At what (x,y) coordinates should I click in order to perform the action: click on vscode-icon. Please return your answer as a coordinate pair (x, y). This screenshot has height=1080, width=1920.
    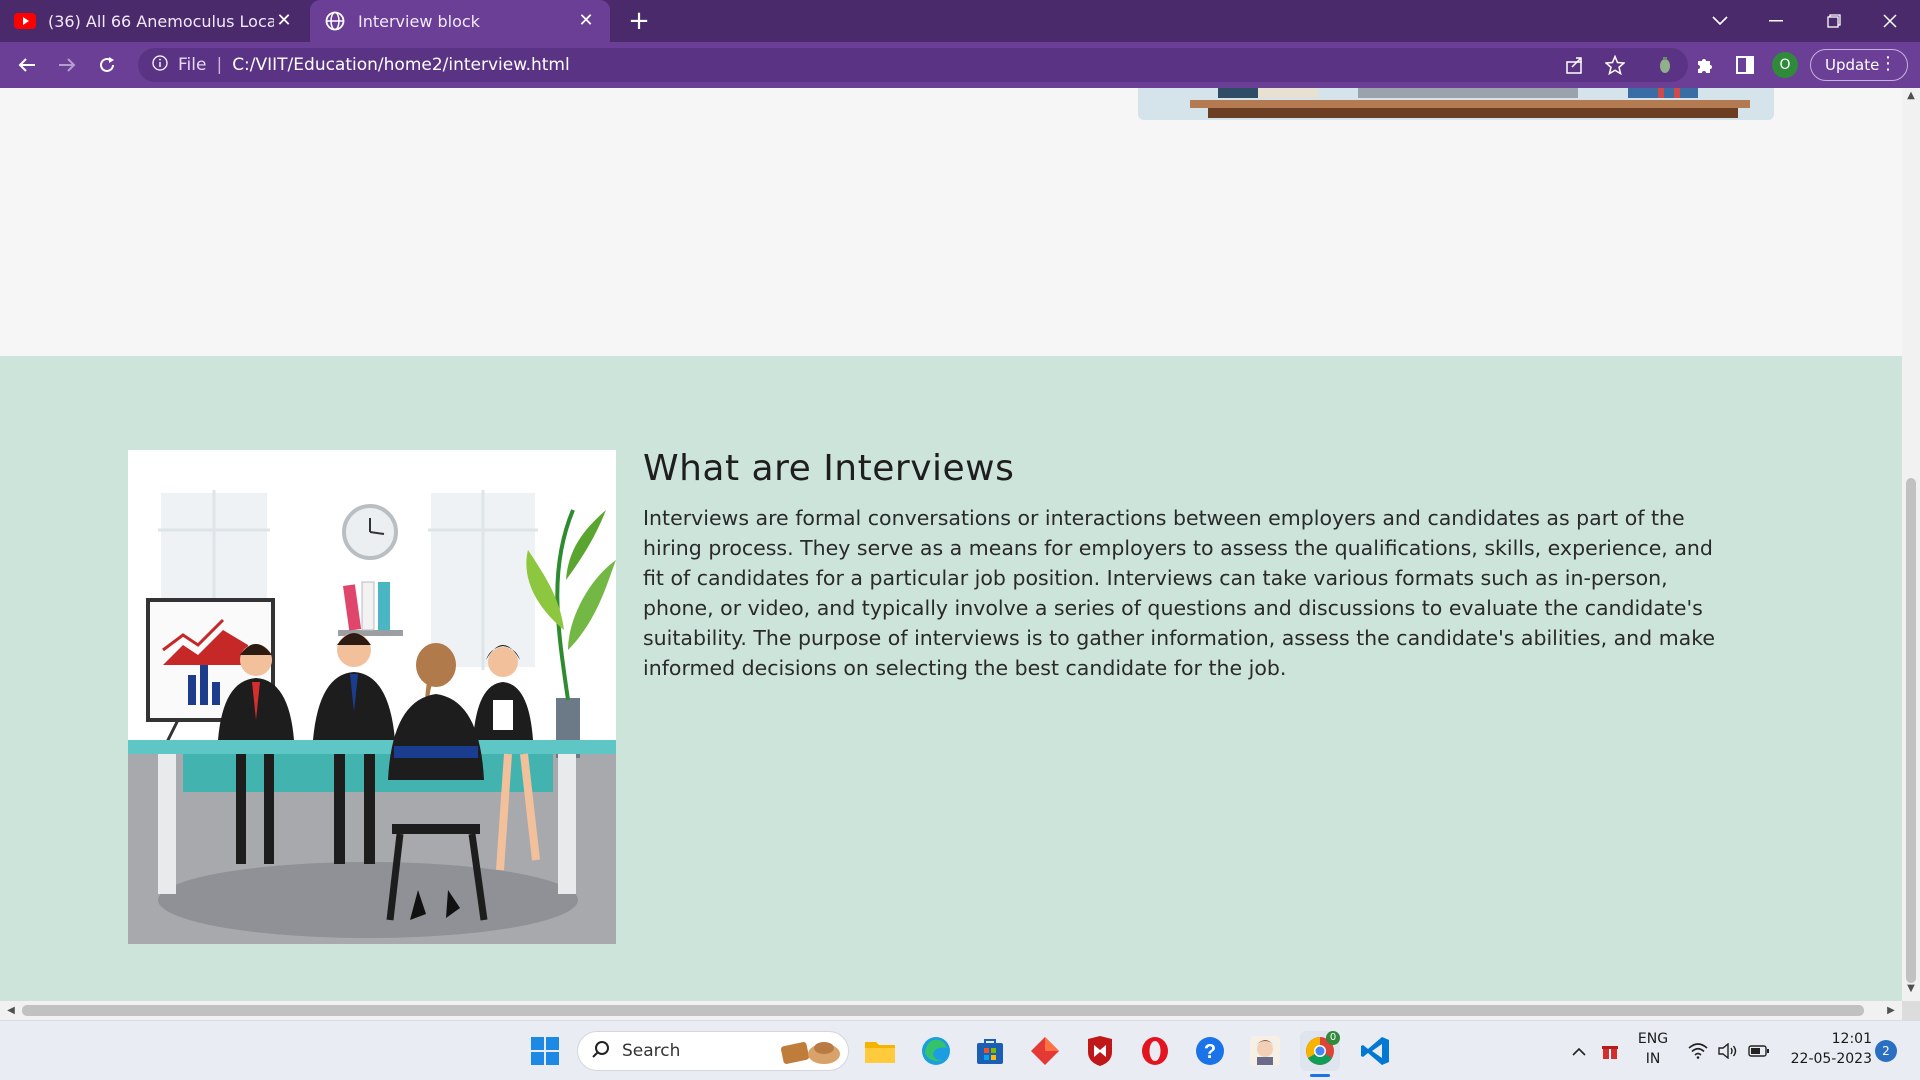
    Looking at the image, I should click on (1375, 1051).